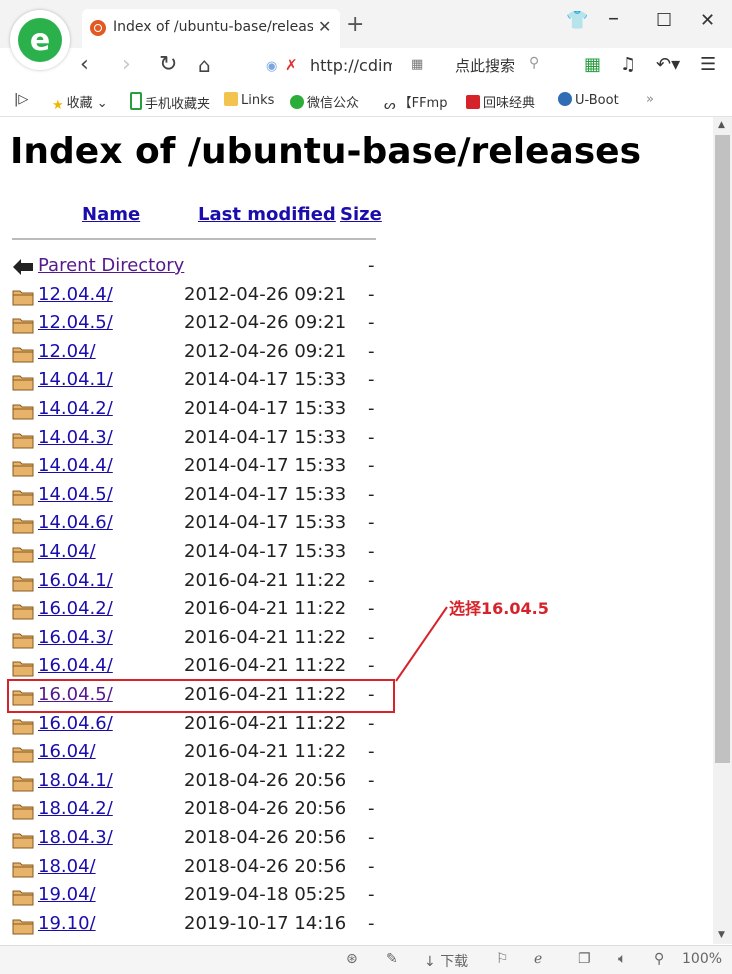  Describe the element at coordinates (75, 837) in the screenshot. I see `folder-link: 18.04.3/` at that location.